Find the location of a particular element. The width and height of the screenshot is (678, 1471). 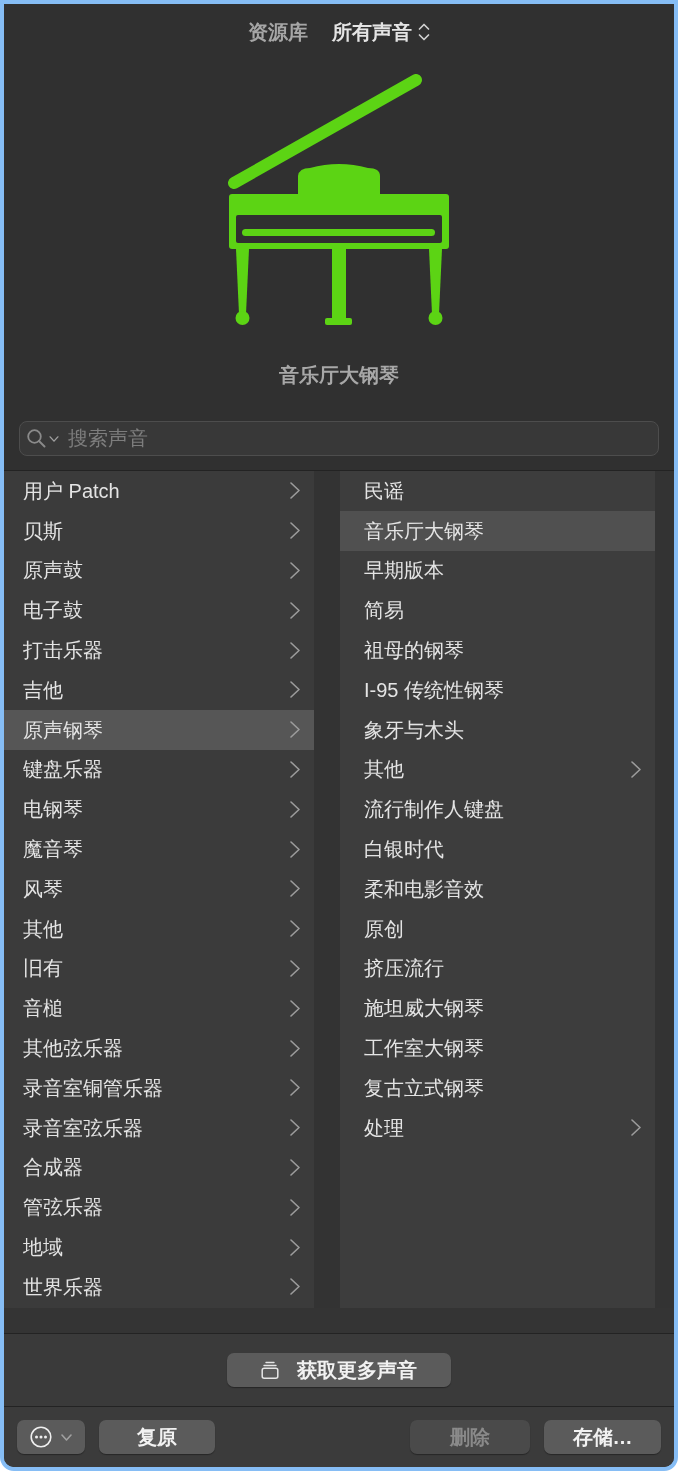

category-item: 录音室弦乐器 is located at coordinates (159, 1127).